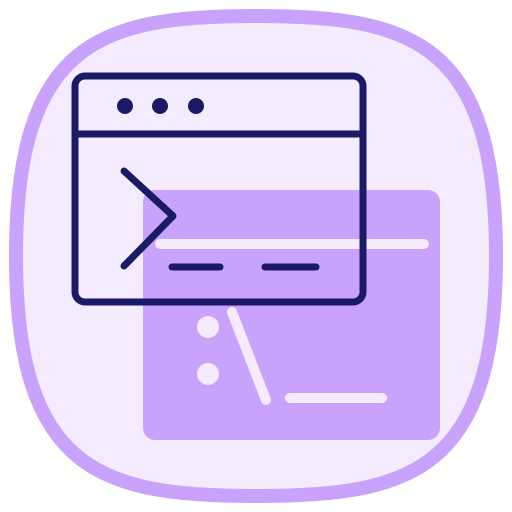 The height and width of the screenshot is (512, 512). I want to click on window-controls, so click(160, 106).